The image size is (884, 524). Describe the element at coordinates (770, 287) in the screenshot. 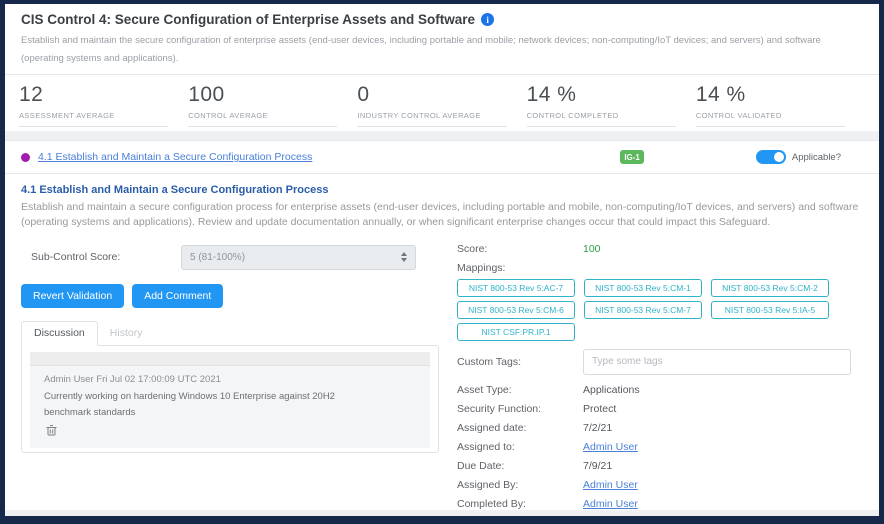

I see `mapping-button: NIST 800-53 Rev 5:CM-2` at that location.